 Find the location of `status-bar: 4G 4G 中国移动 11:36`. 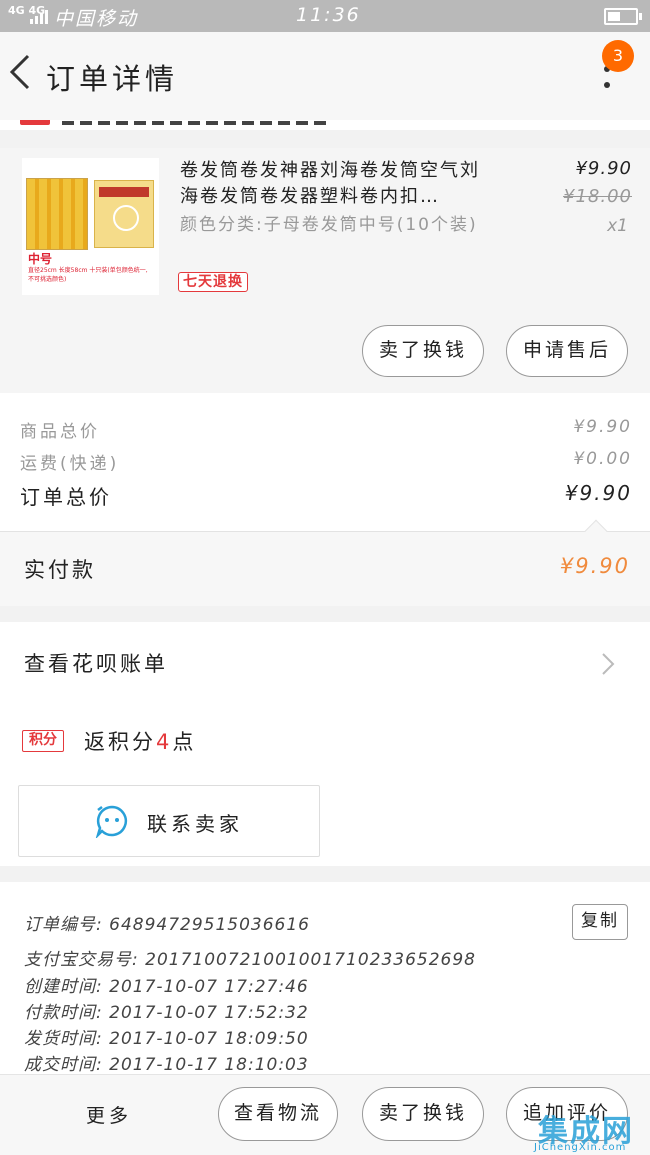

status-bar: 4G 4G 中国移动 11:36 is located at coordinates (325, 16).